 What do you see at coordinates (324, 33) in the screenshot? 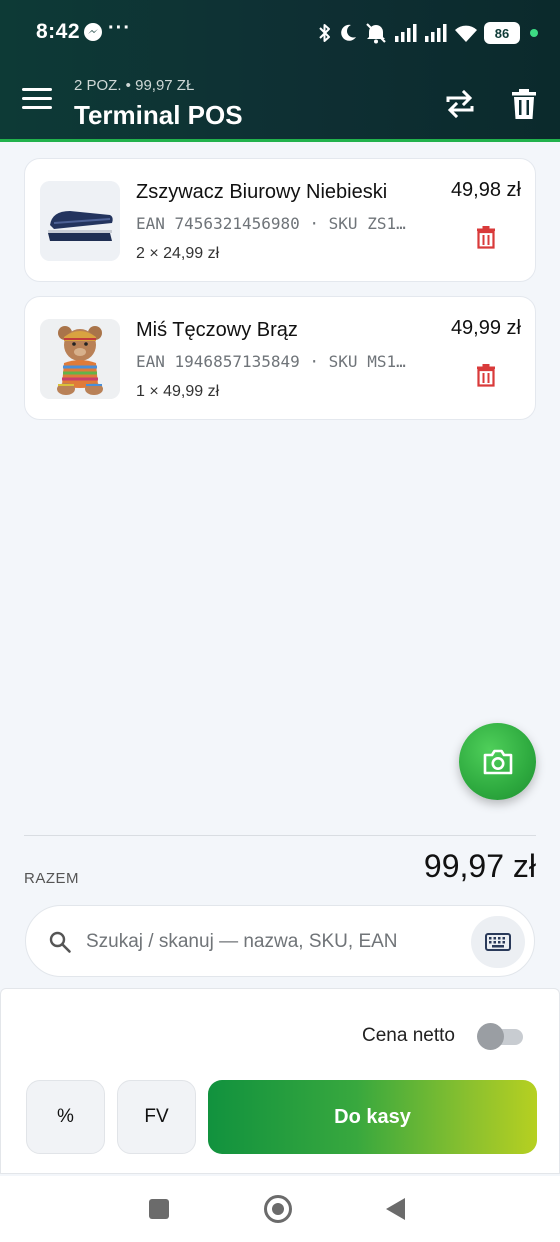
I see `bluetooth-icon` at bounding box center [324, 33].